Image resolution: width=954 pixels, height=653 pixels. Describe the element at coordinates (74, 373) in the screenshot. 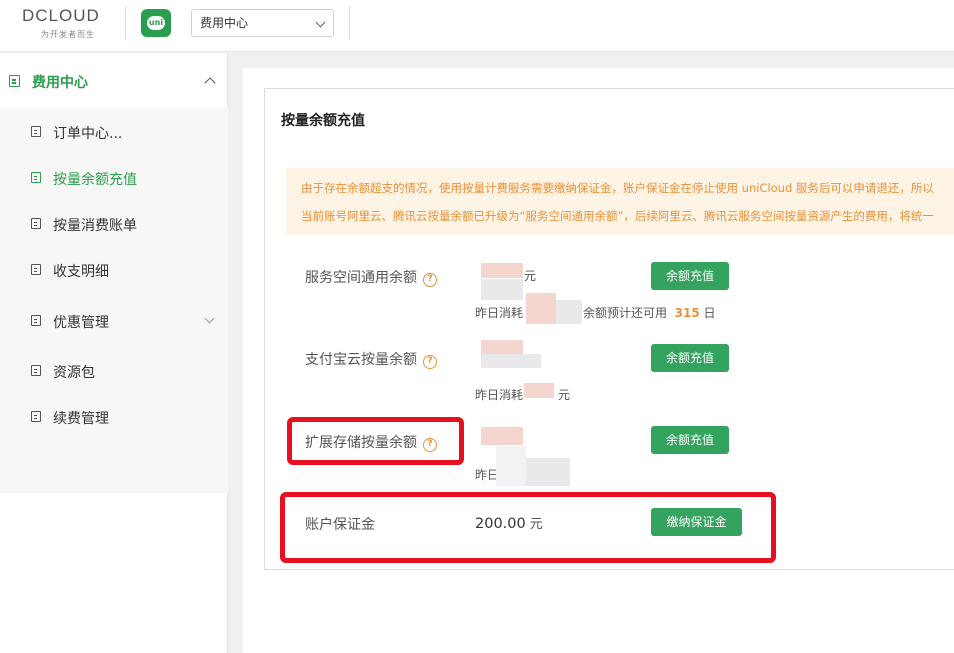

I see `sidebar-item-label: 资源包` at that location.